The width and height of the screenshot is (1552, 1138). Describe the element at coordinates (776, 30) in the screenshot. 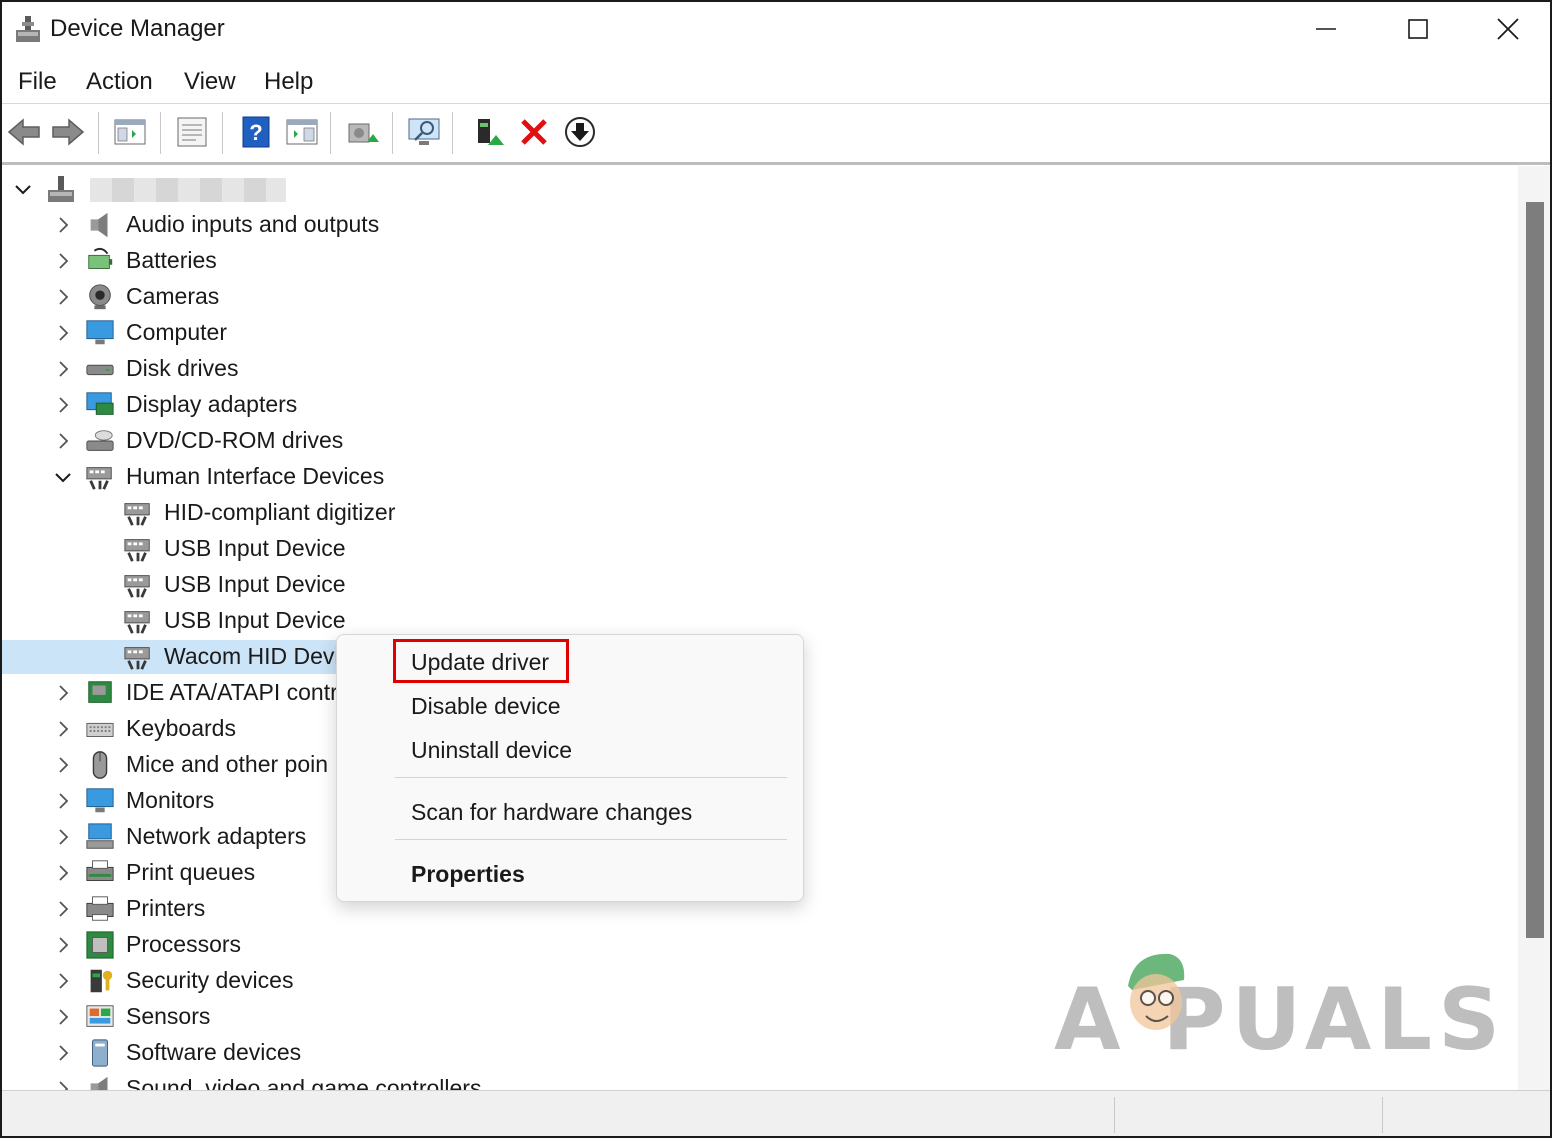

I see `title-bar: Device Manager` at that location.